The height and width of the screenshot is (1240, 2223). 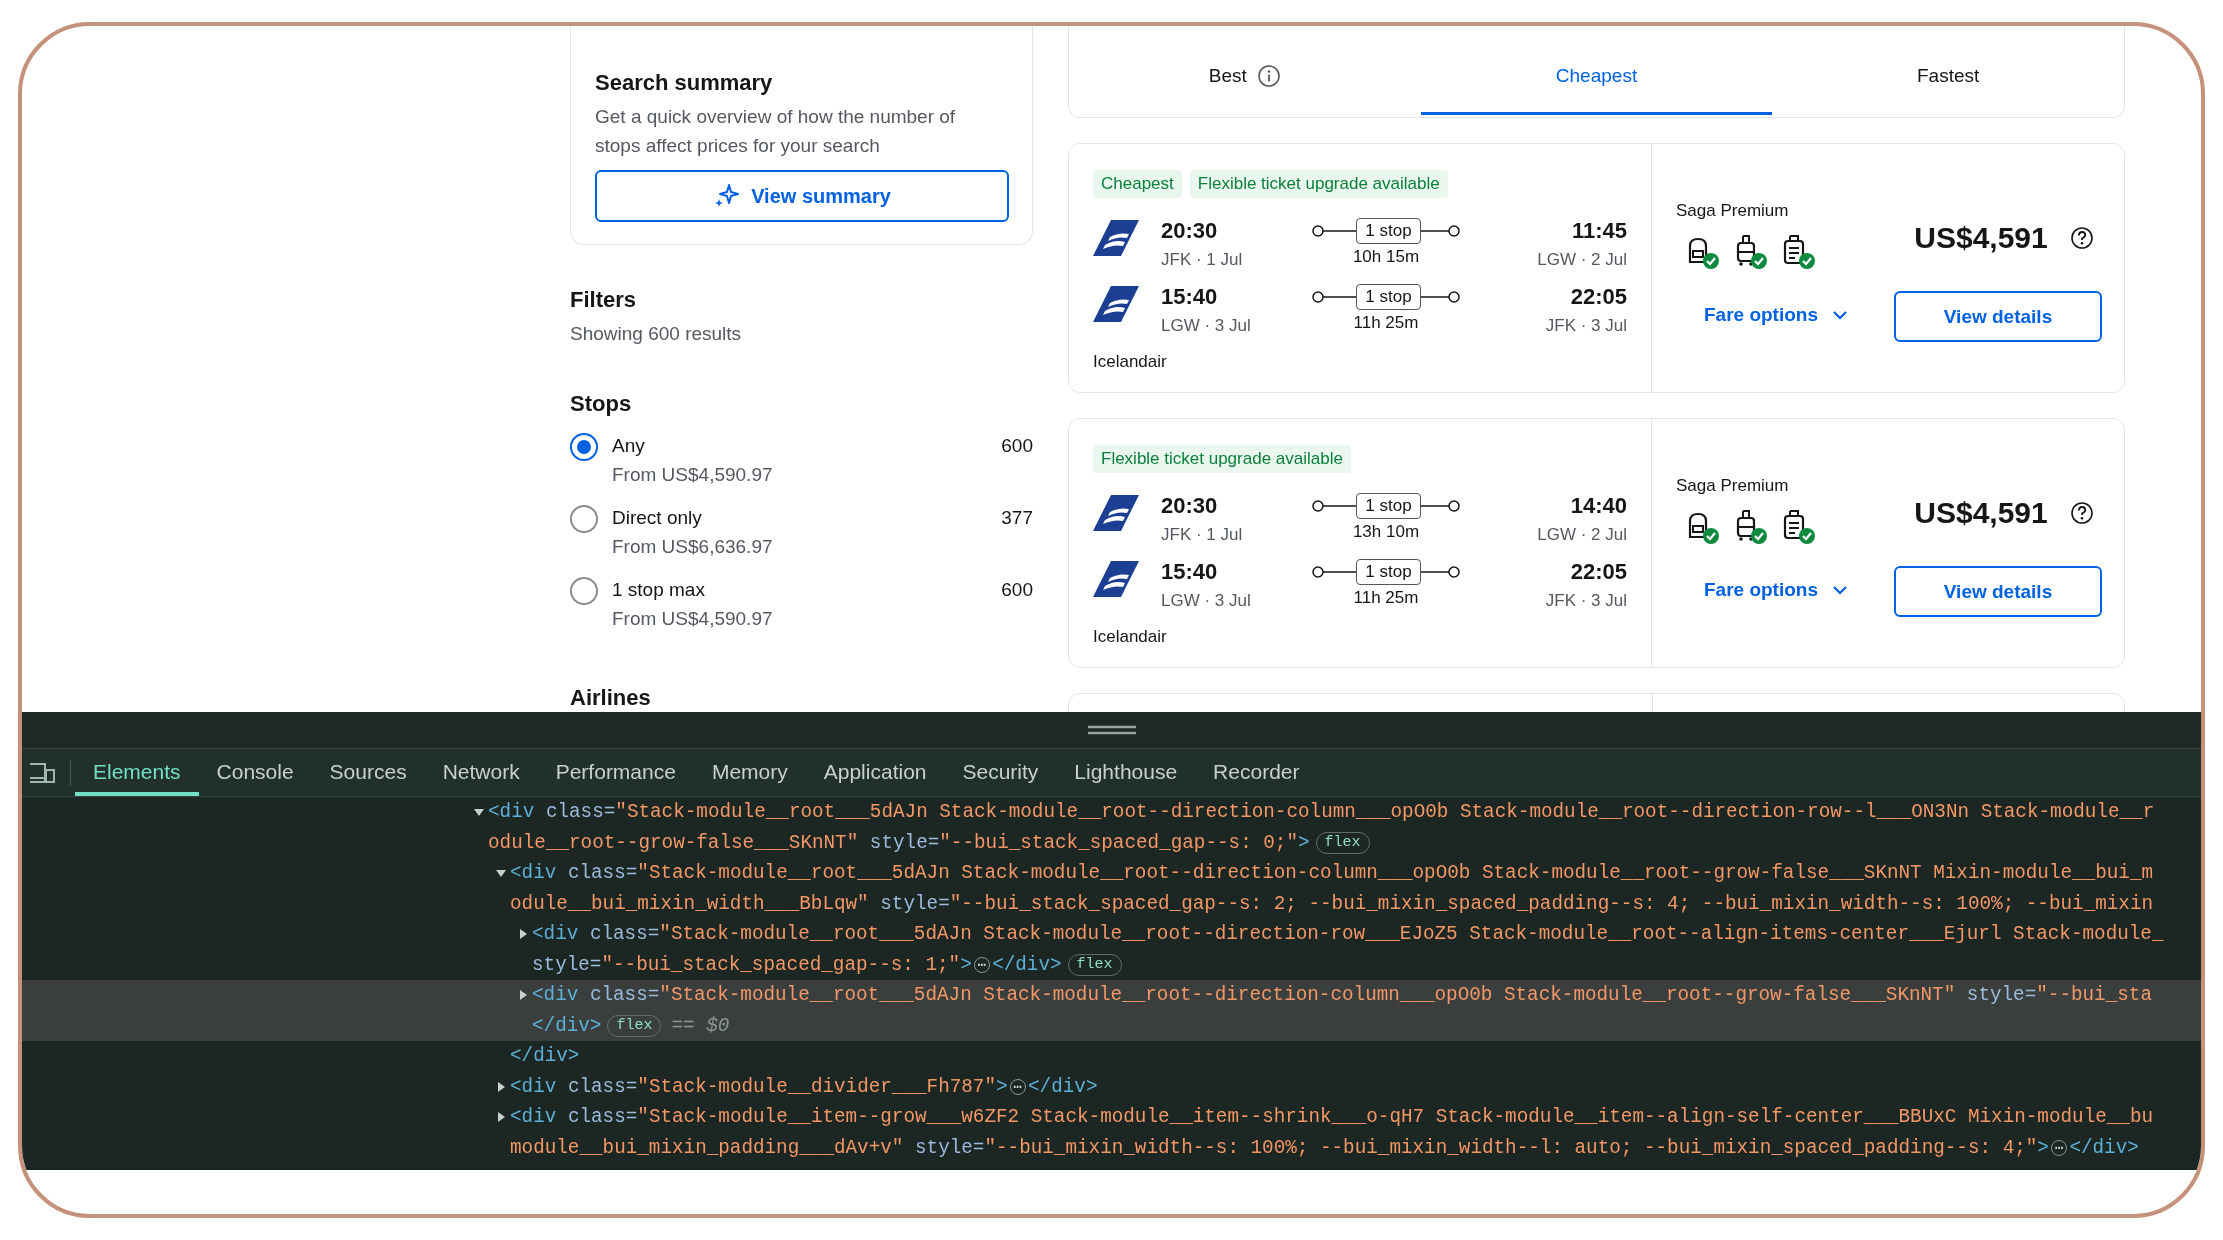 I want to click on devtools-tab: Lighthouse, so click(x=1126, y=772).